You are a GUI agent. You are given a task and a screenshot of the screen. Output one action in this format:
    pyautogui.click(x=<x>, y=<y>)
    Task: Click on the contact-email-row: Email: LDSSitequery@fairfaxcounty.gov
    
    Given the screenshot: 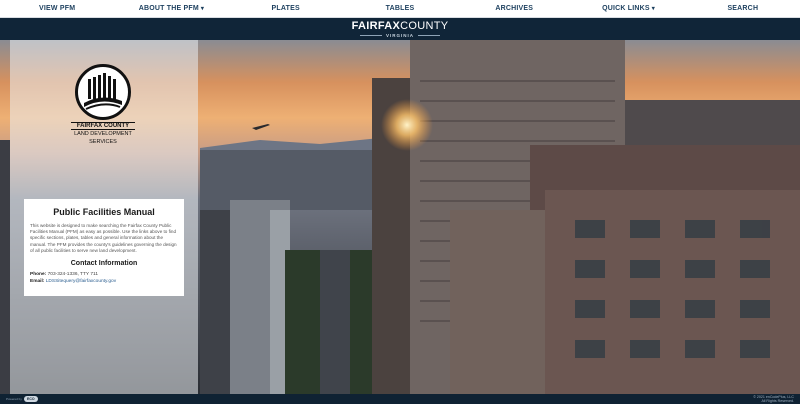 What is the action you would take?
    pyautogui.click(x=104, y=281)
    